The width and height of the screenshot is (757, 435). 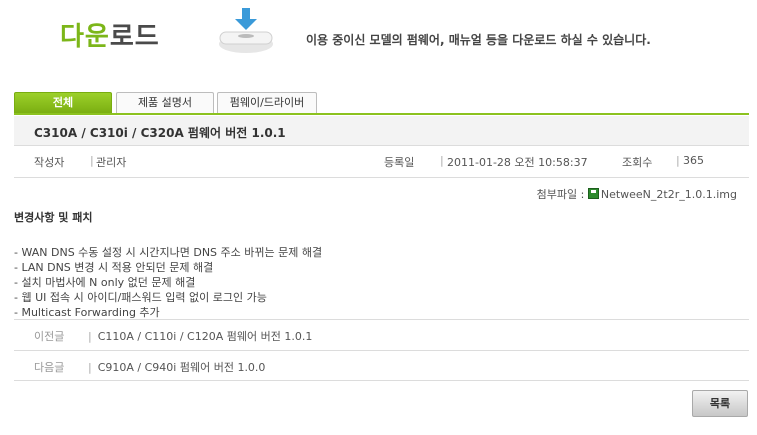 What do you see at coordinates (205, 336) in the screenshot?
I see `prev-post-link: C110A / C110i / C120A 펌웨어 버전 1.0.1` at bounding box center [205, 336].